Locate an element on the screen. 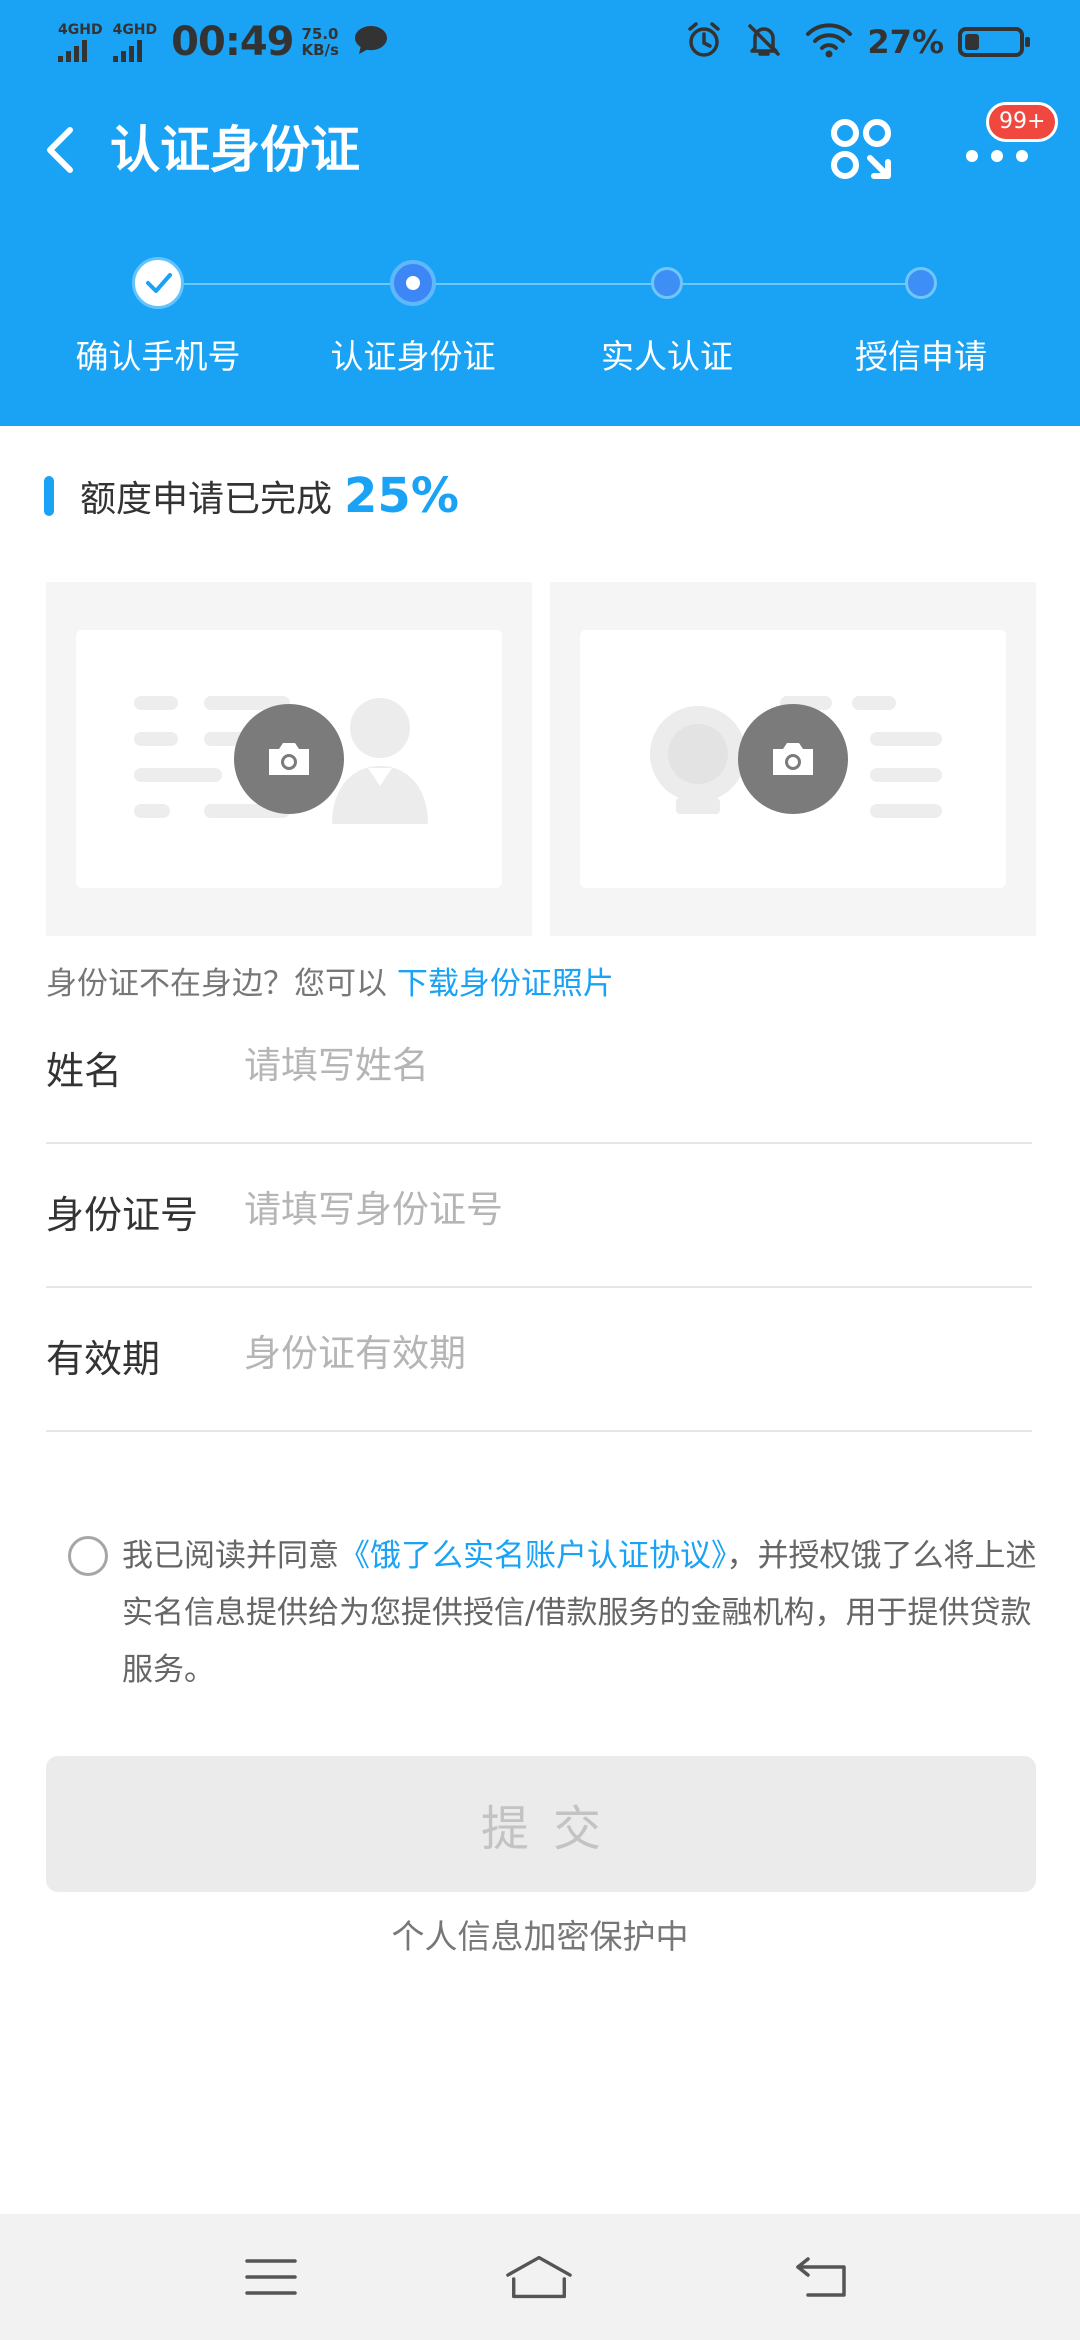  name-input is located at coordinates (624, 1065).